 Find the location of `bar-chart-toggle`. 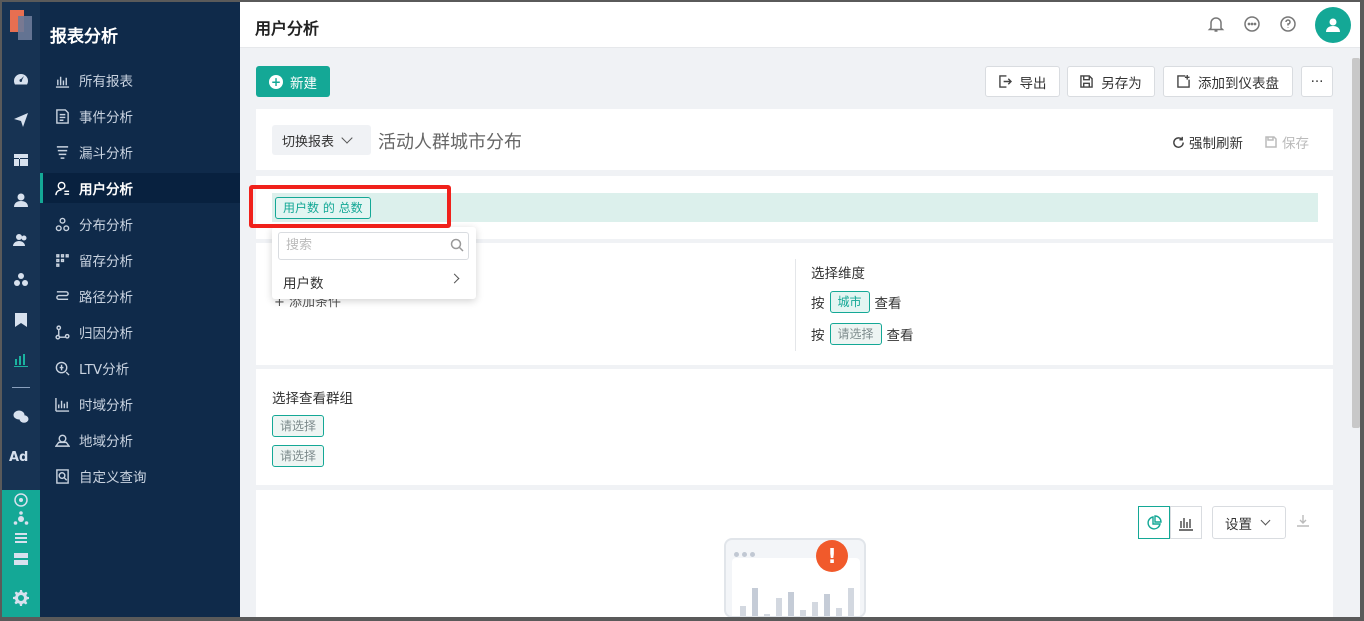

bar-chart-toggle is located at coordinates (1186, 522).